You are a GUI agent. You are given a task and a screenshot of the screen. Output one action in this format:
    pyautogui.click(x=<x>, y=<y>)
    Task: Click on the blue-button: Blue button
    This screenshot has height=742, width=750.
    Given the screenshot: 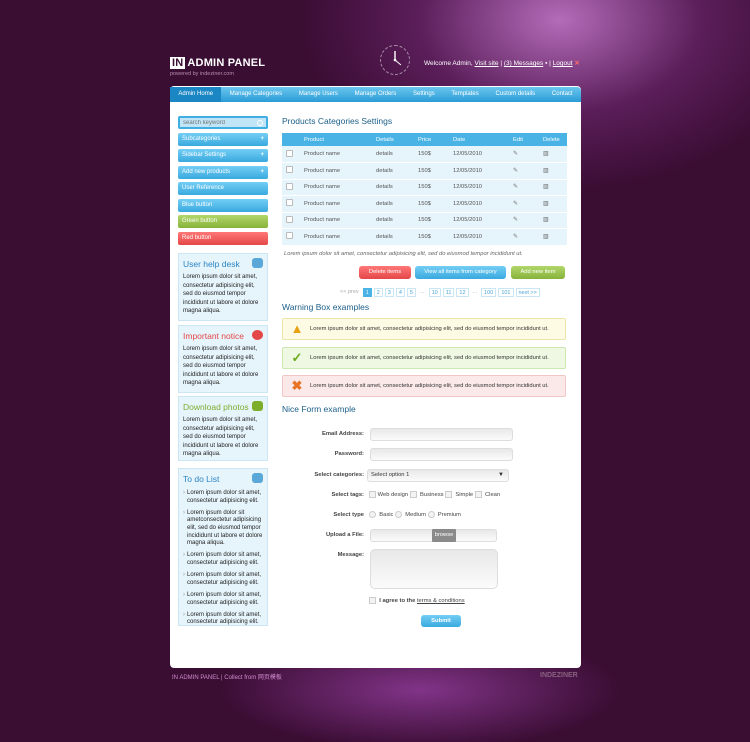 What is the action you would take?
    pyautogui.click(x=223, y=205)
    